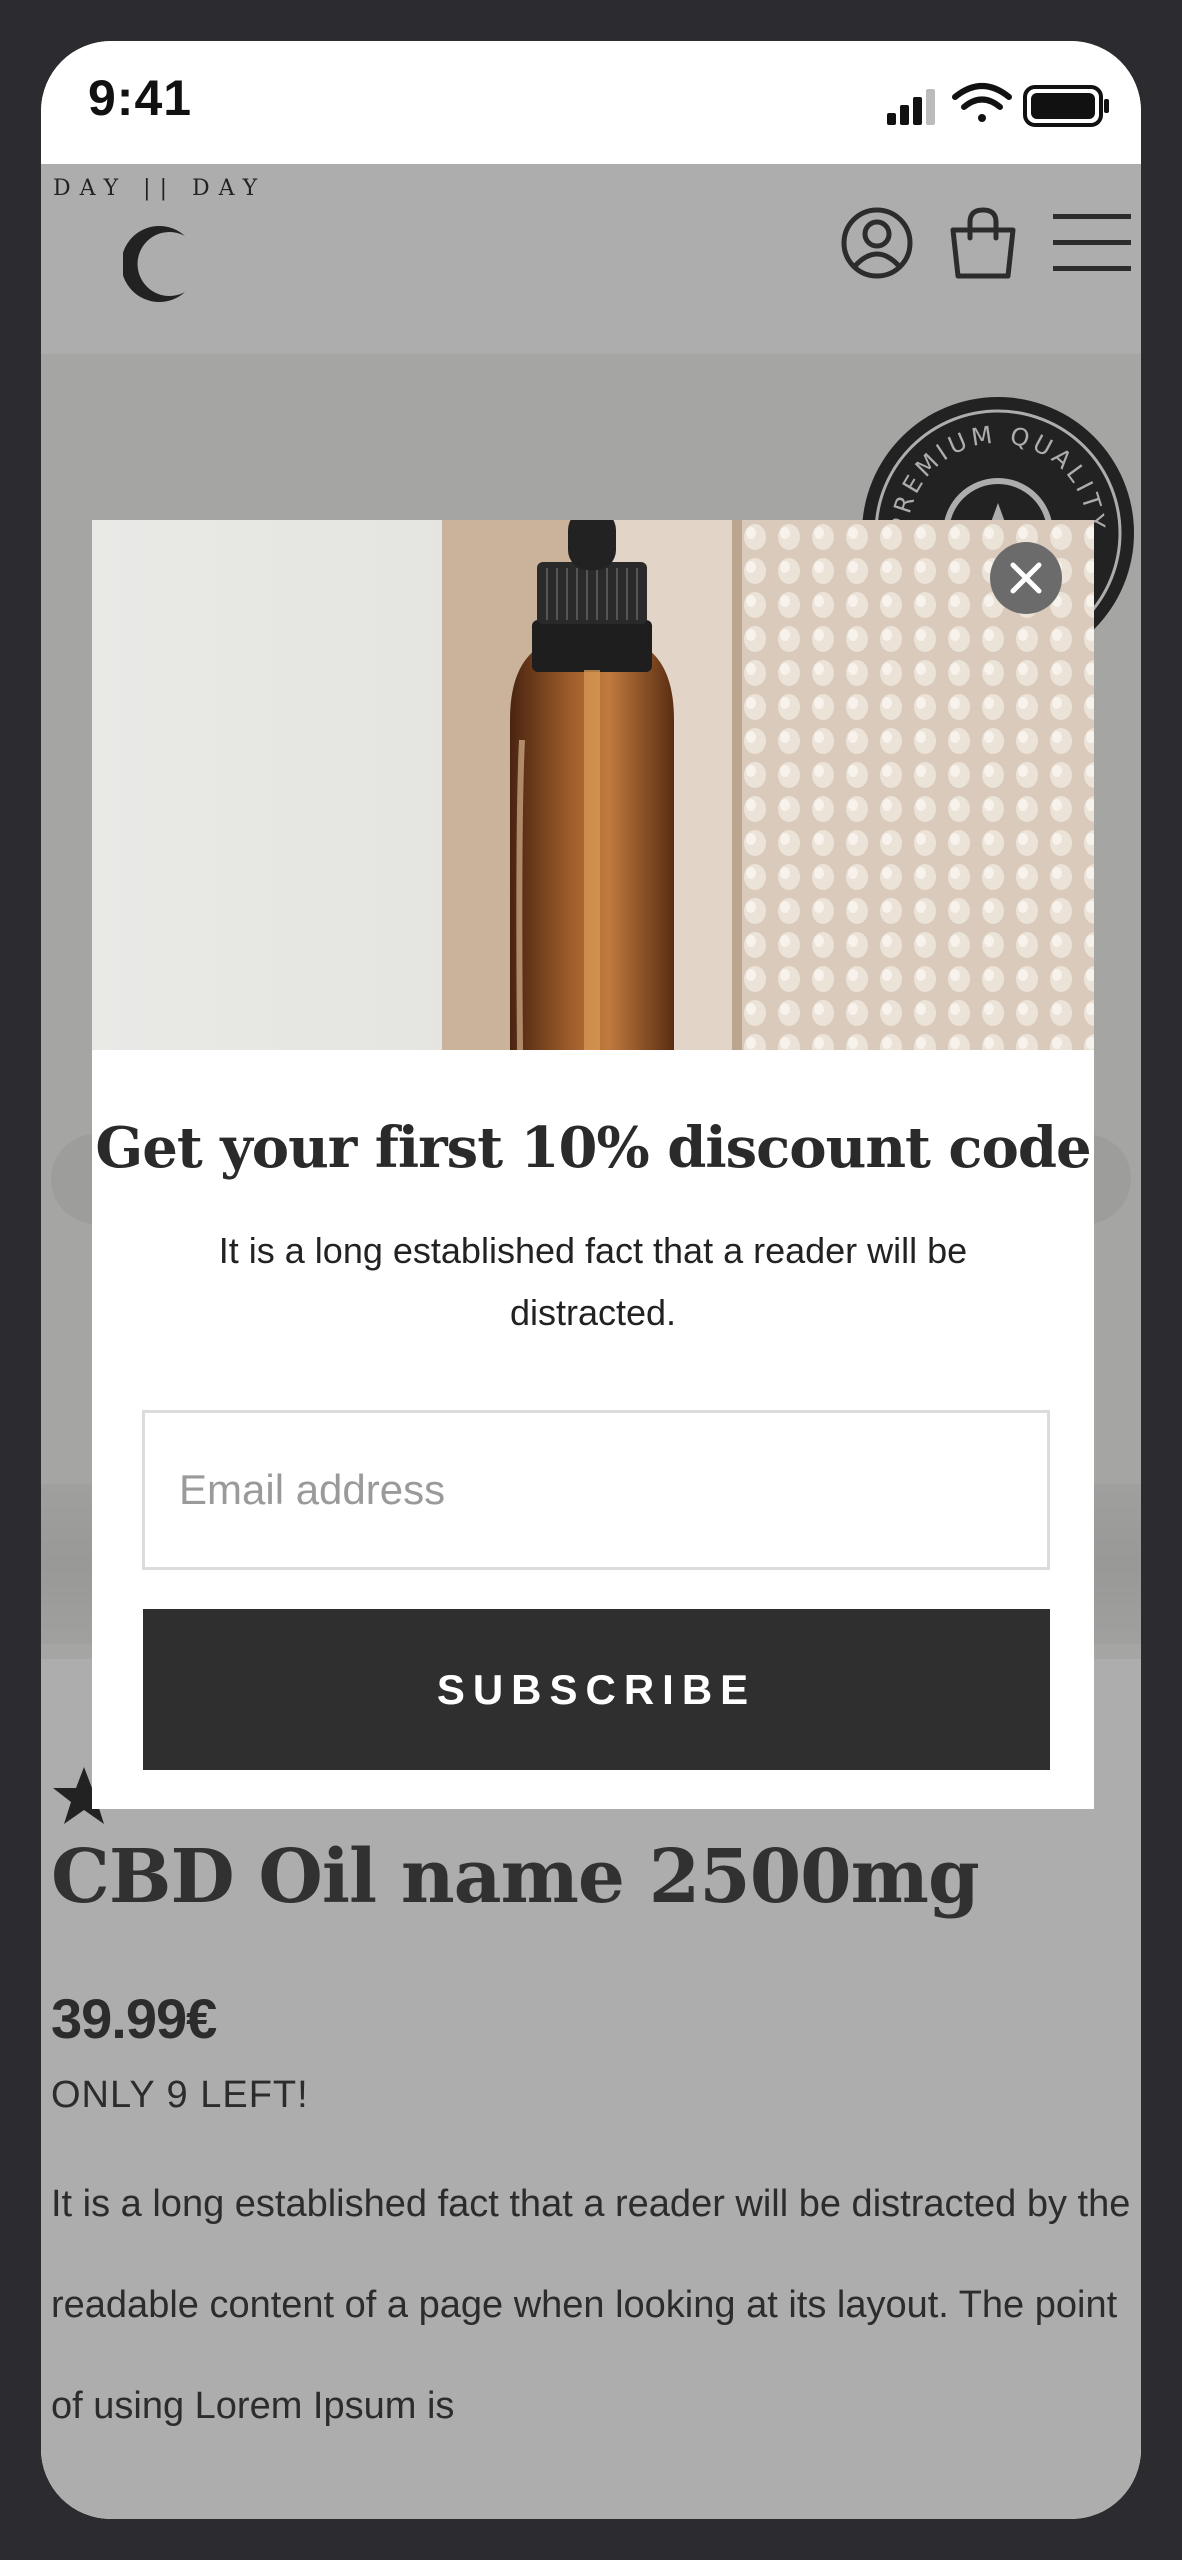 The height and width of the screenshot is (2560, 1182). Describe the element at coordinates (1066, 106) in the screenshot. I see `battery-icon` at that location.